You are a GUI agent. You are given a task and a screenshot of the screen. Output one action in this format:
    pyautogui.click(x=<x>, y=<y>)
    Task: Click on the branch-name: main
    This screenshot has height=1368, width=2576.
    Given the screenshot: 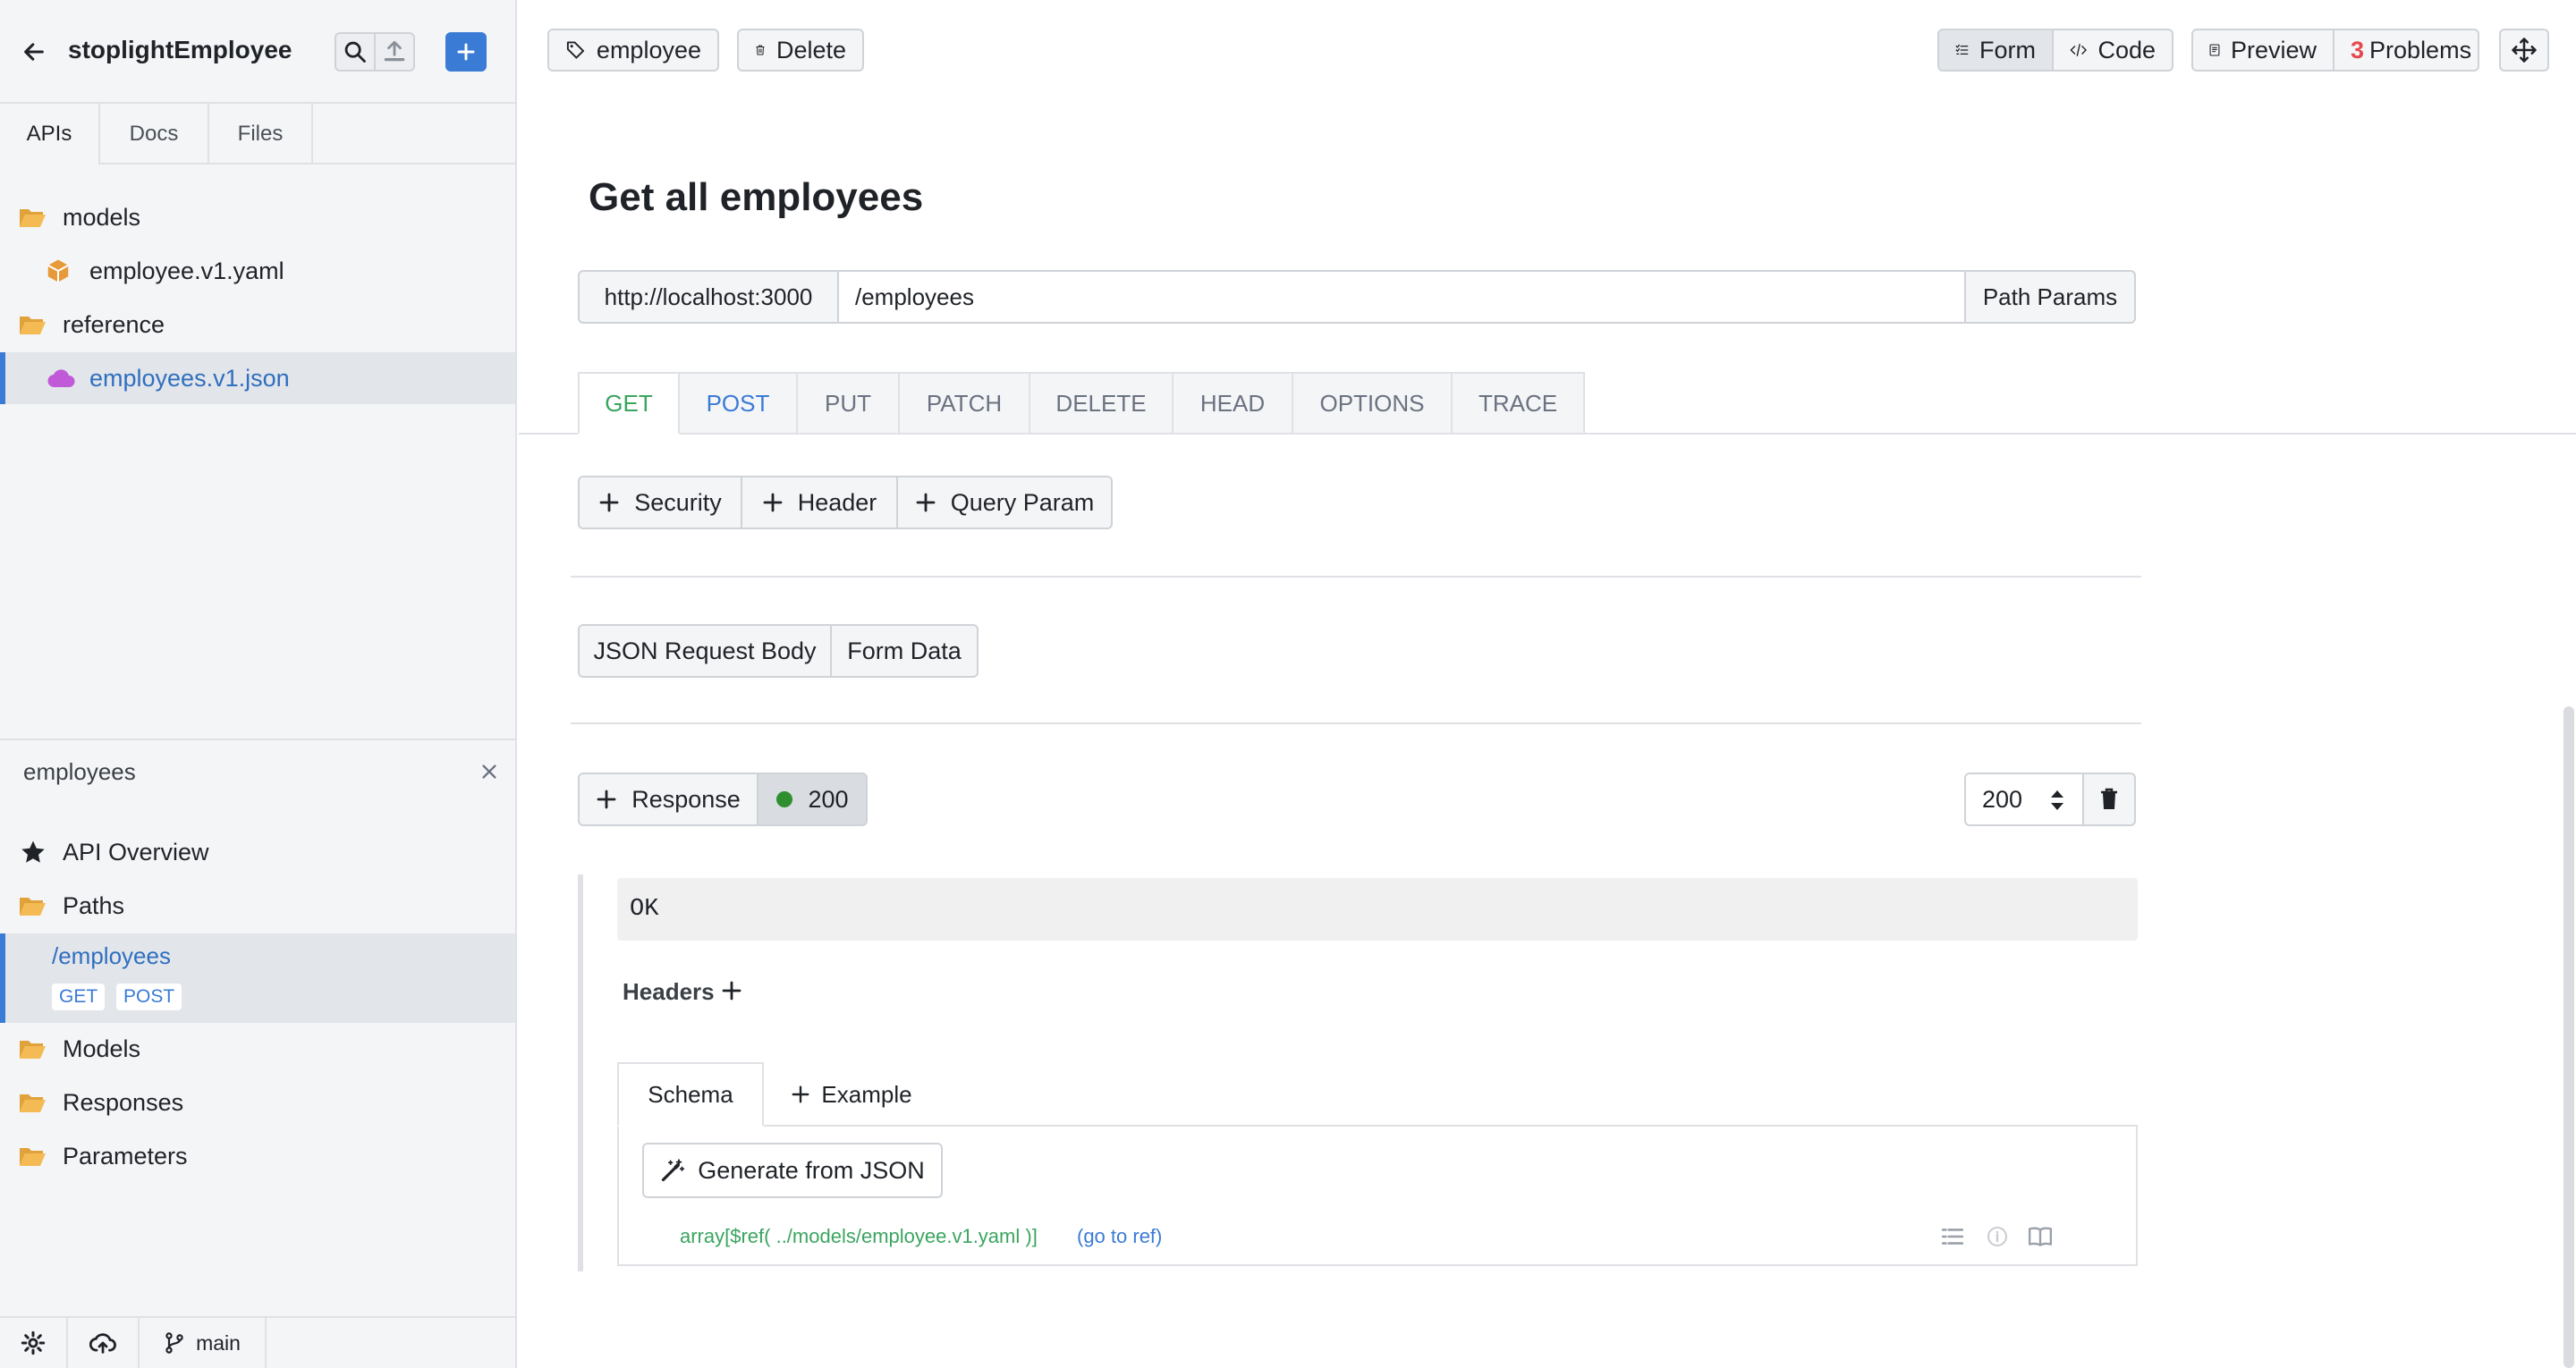 What is the action you would take?
    pyautogui.click(x=218, y=1343)
    